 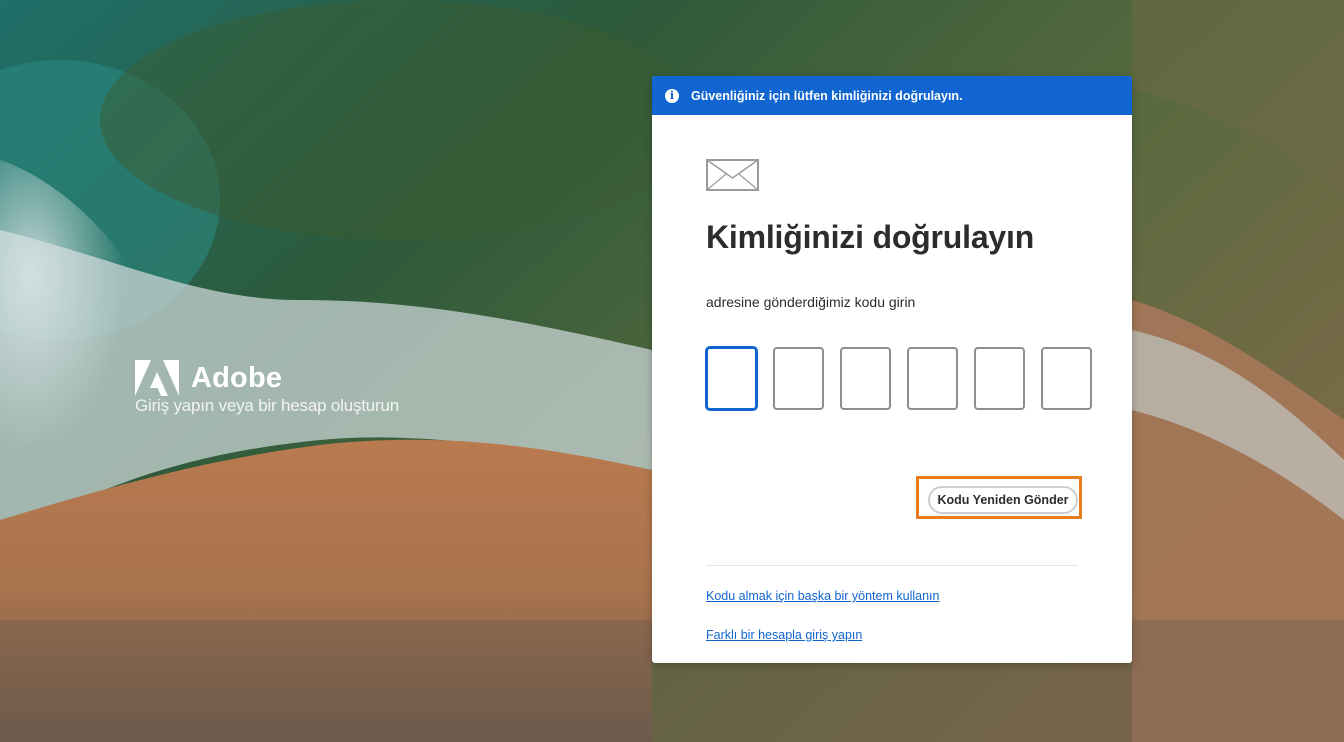 What do you see at coordinates (811, 302) in the screenshot?
I see `instruction-text: adresine gönderdiğimiz kodu girin` at bounding box center [811, 302].